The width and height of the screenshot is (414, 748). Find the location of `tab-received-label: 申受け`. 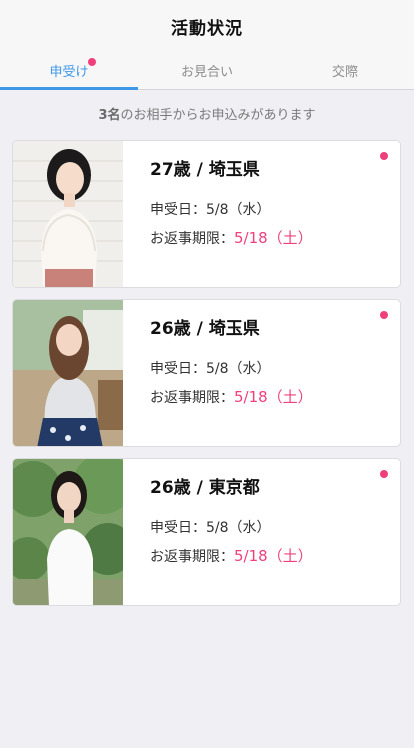

tab-received-label: 申受け is located at coordinates (69, 72).